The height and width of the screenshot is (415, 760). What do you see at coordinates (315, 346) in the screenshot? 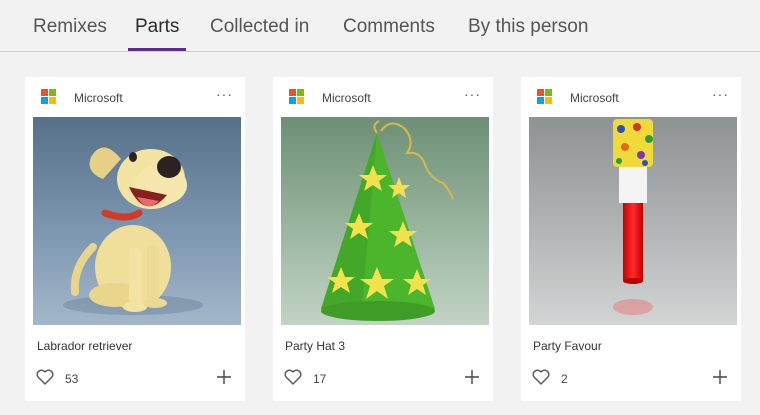
I see `model-title: Party Hat 3` at bounding box center [315, 346].